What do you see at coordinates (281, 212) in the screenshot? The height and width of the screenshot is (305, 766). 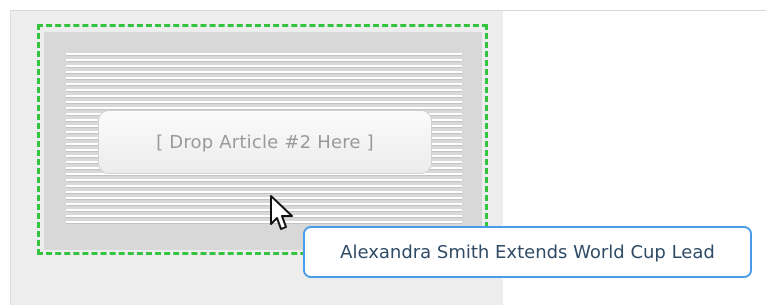 I see `arrow-pointer-icon` at bounding box center [281, 212].